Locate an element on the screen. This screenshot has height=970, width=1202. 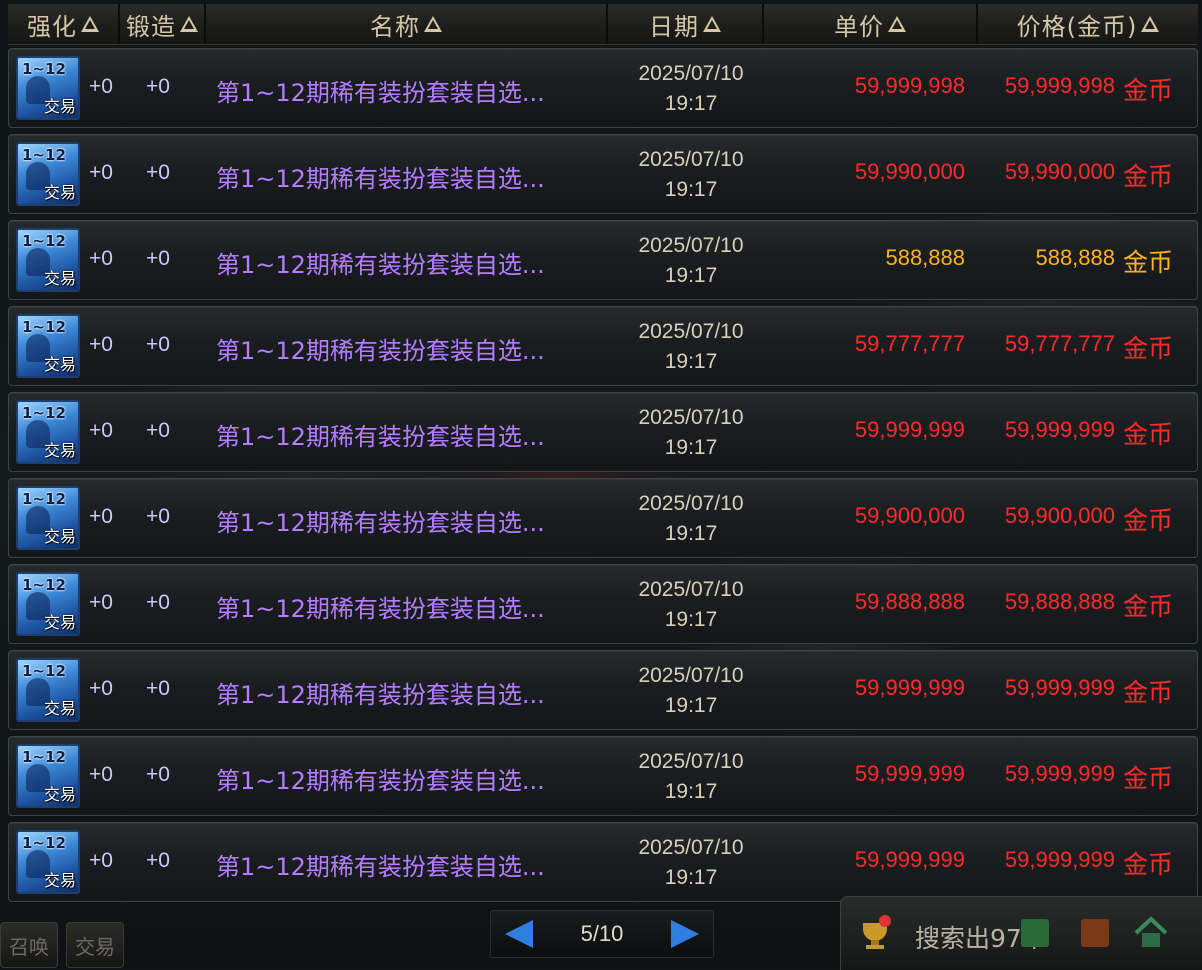
header-unit-price: 单价 is located at coordinates (871, 24).